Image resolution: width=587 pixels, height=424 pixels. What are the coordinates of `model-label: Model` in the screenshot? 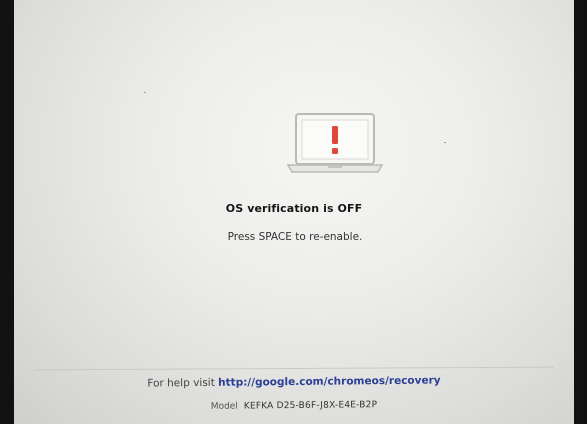 It's located at (224, 406).